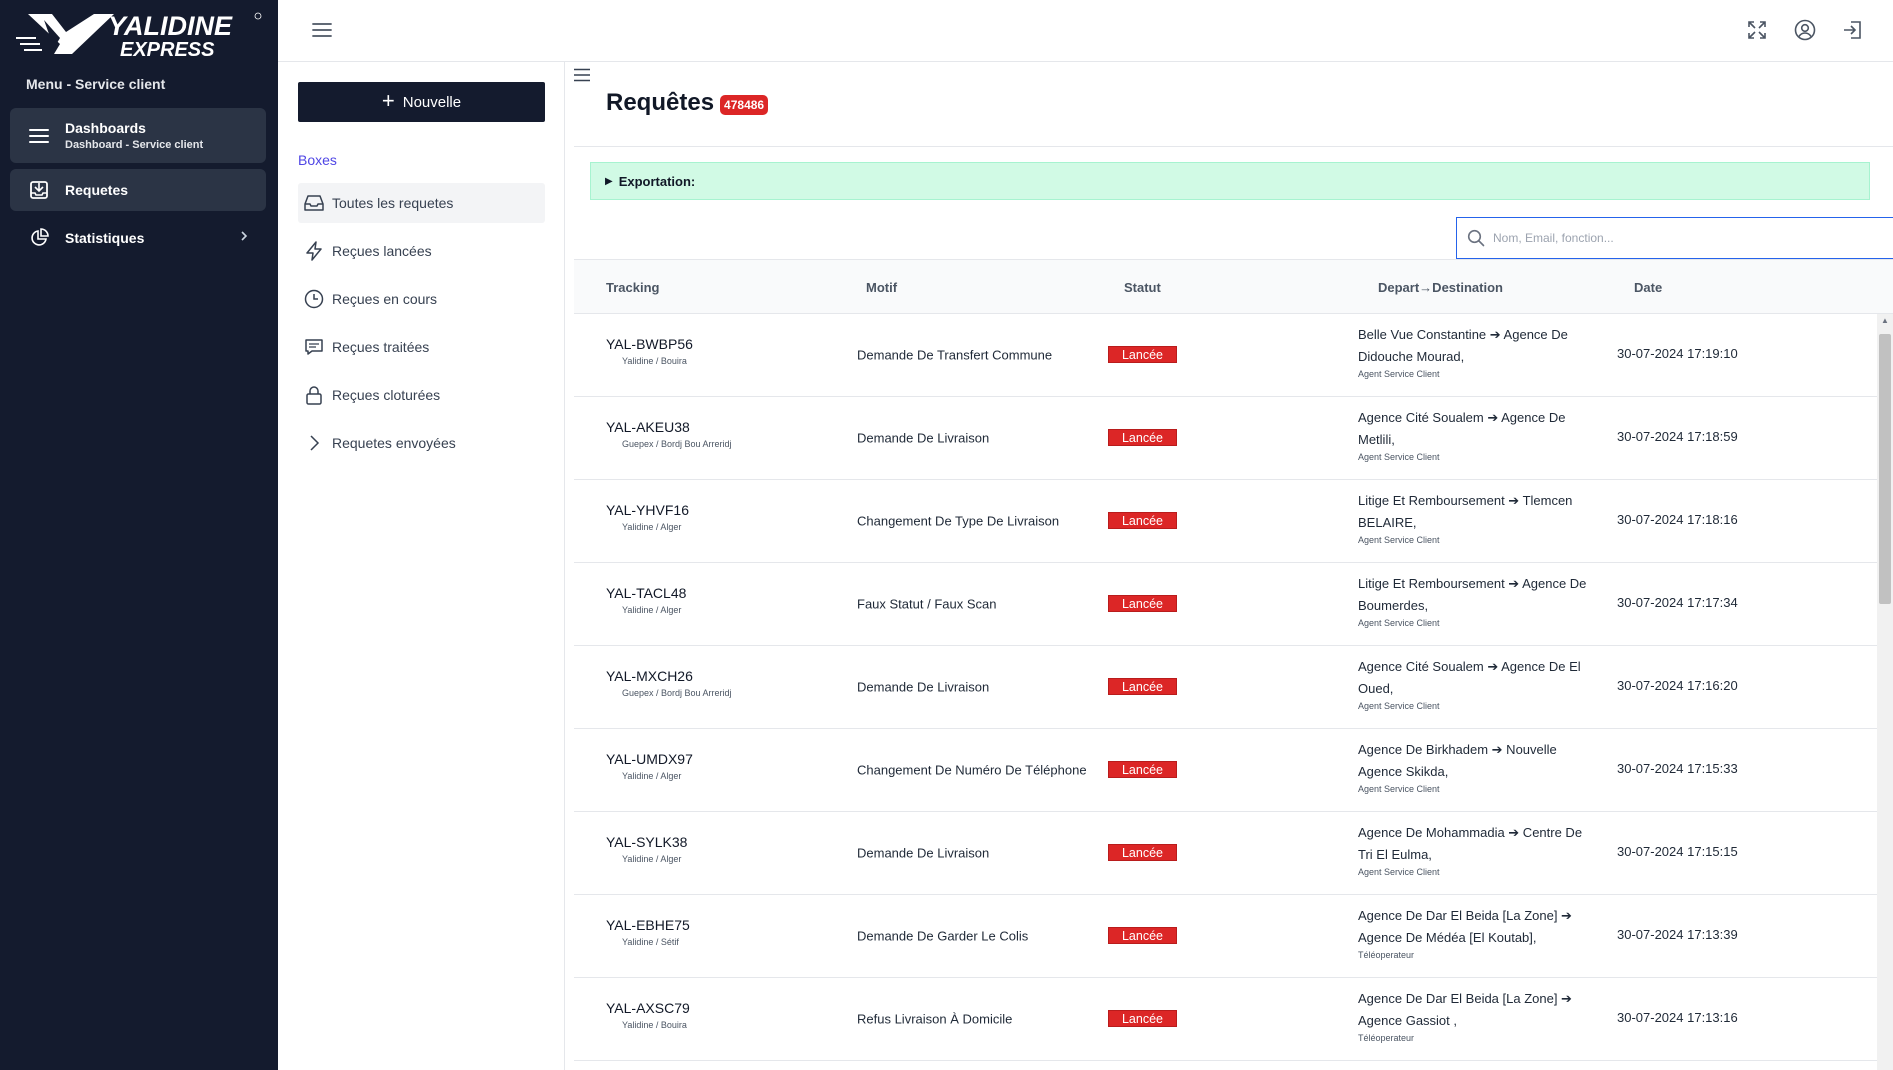 The height and width of the screenshot is (1070, 1893). I want to click on tracking-number: YAL-AKEU38, so click(648, 427).